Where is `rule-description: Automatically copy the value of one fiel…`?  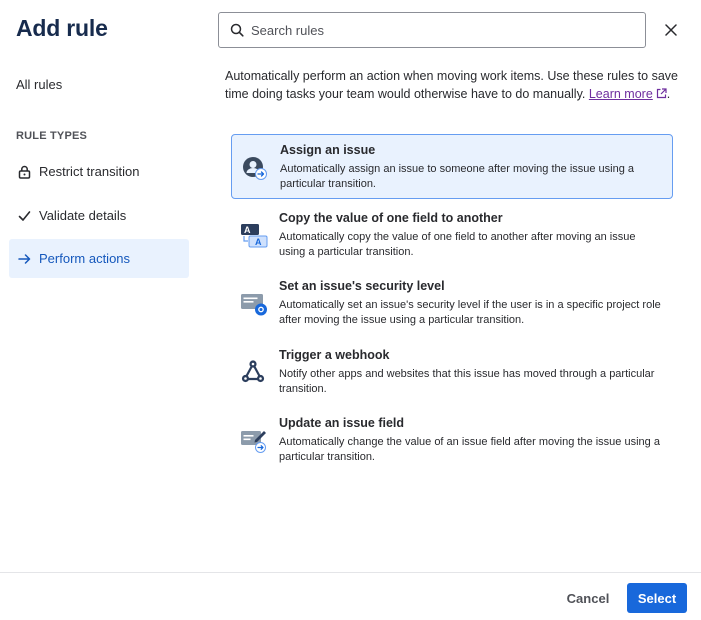
rule-description: Automatically copy the value of one fiel… is located at coordinates (457, 244).